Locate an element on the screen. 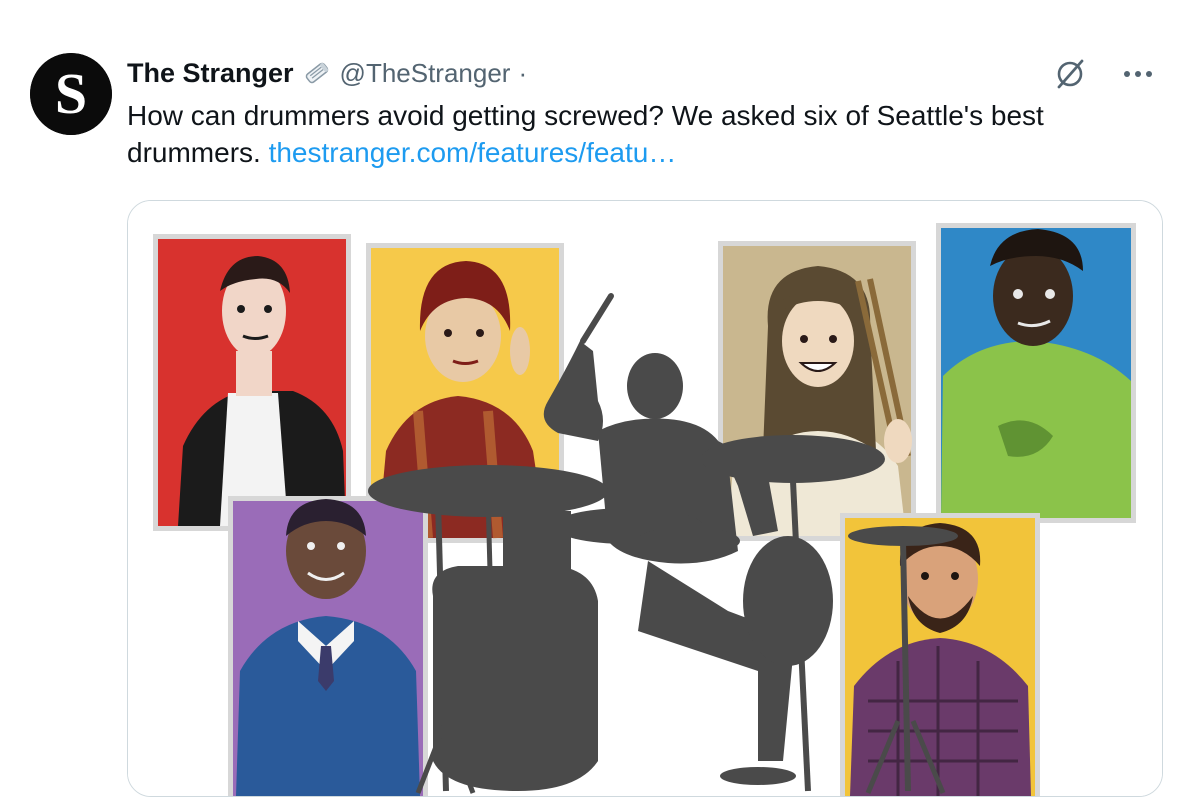  more-icon is located at coordinates (1138, 74).